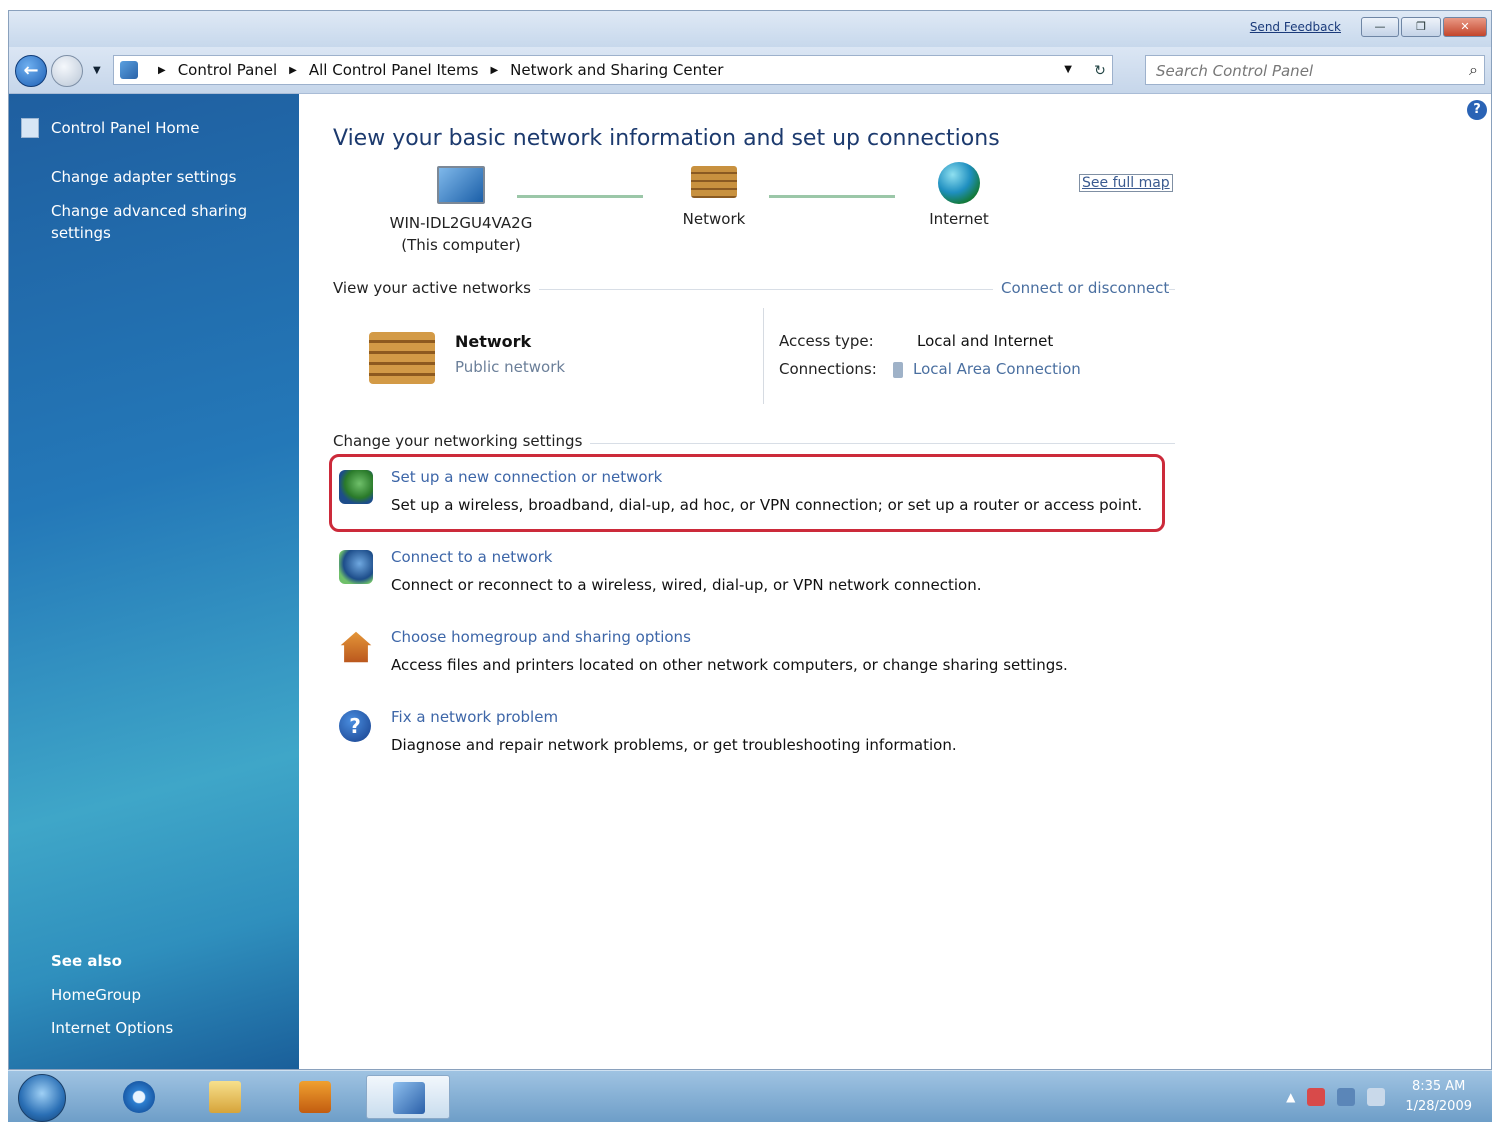  I want to click on settings-title: Change your networking settings, so click(462, 441).